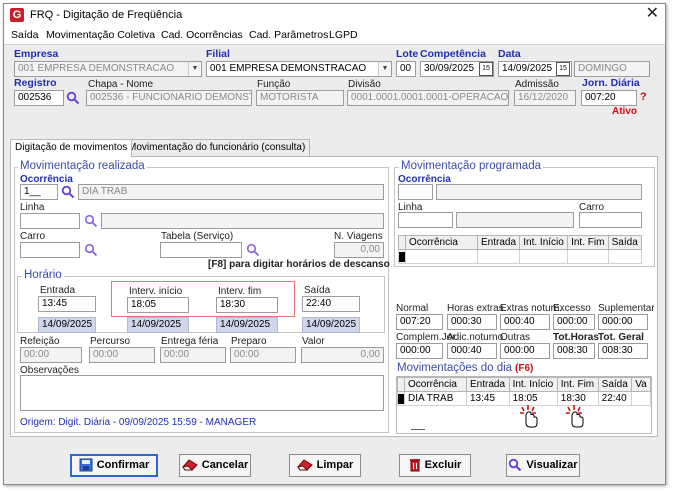  I want to click on normal-value: 007:20, so click(419, 322).